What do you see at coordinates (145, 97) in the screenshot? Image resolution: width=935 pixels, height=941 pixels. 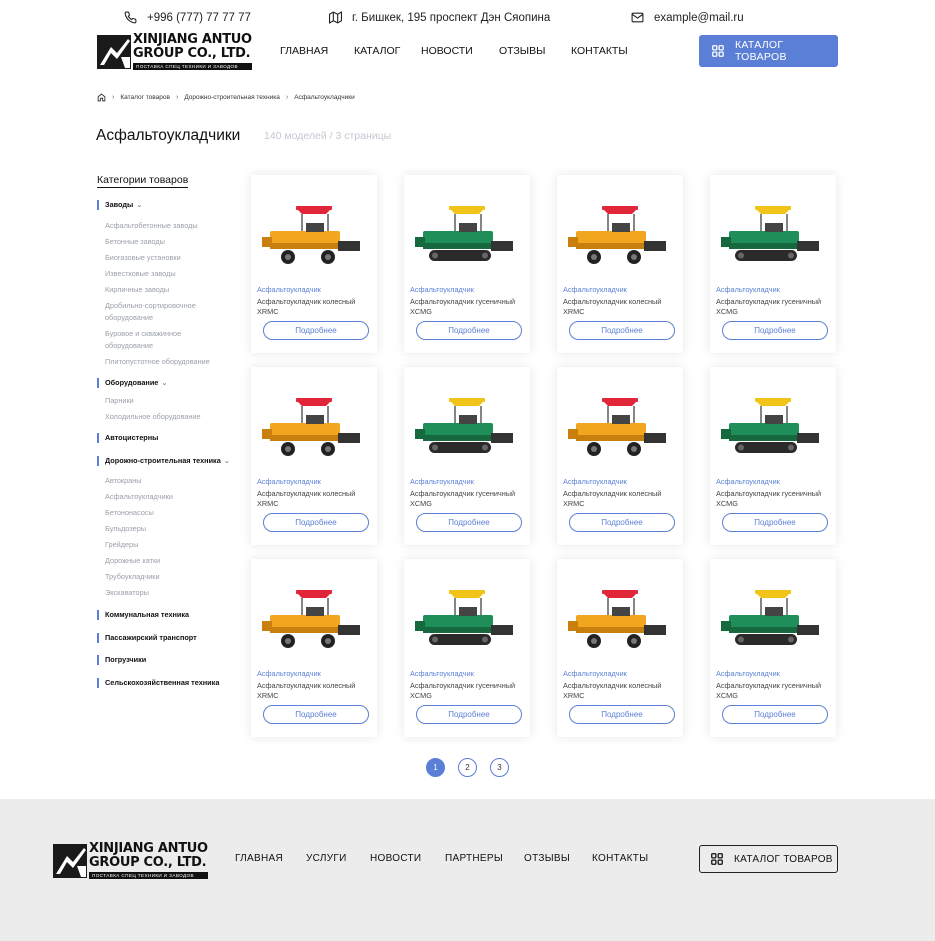 I see `breadcrumb-item: Каталог товаров` at bounding box center [145, 97].